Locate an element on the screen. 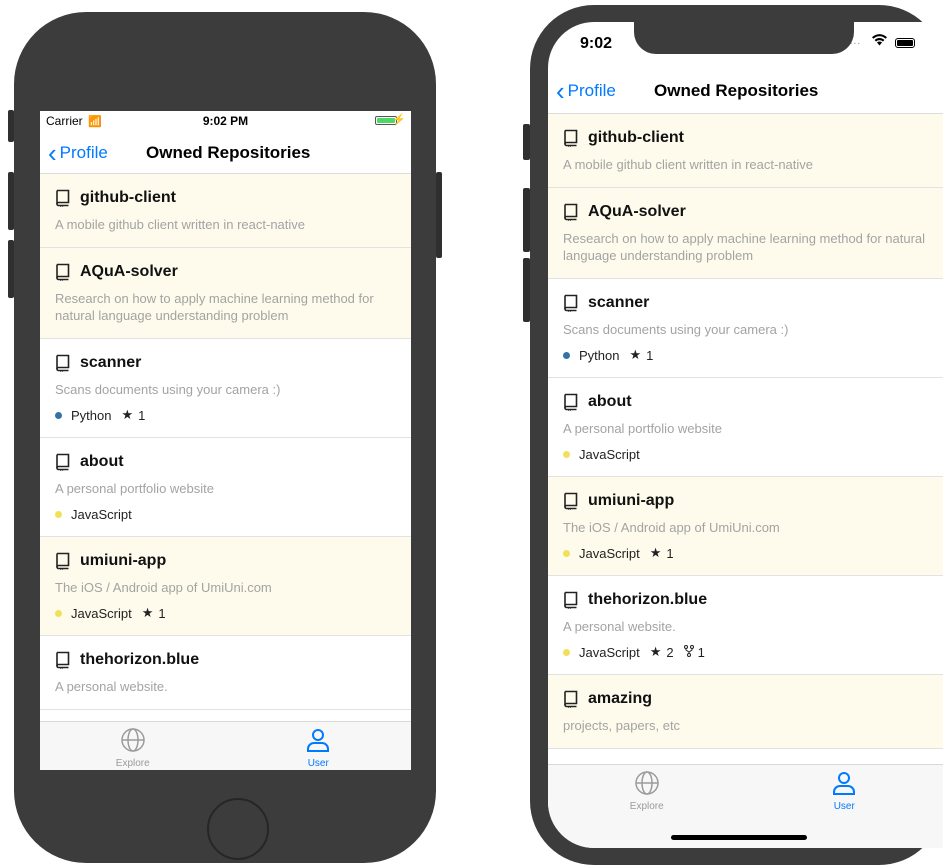 The image size is (943, 865). repo-list-item: amazing projects, papers, etc is located at coordinates (745, 712).